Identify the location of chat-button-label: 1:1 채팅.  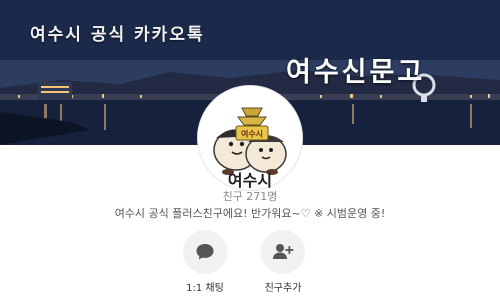
(205, 288).